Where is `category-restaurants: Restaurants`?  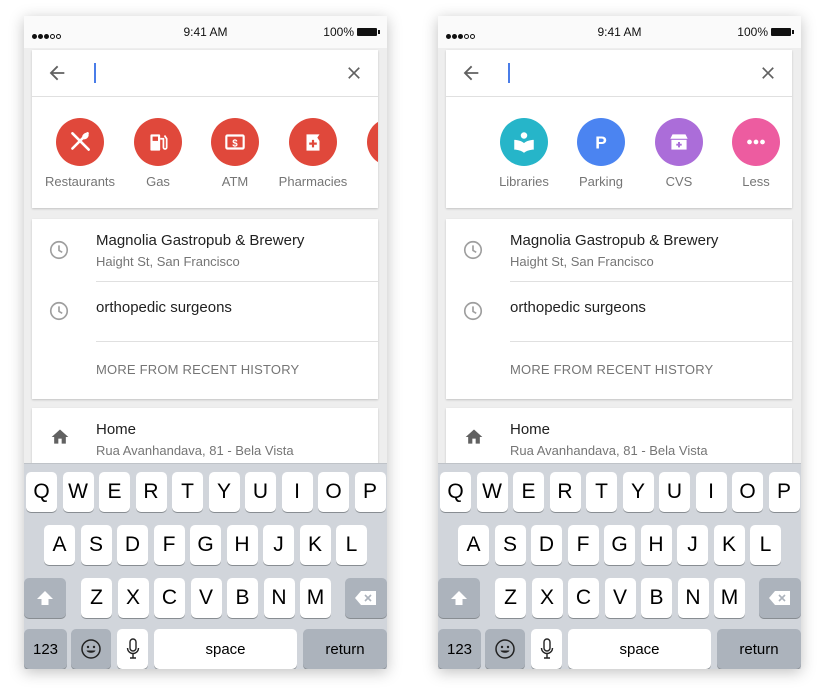 category-restaurants: Restaurants is located at coordinates (80, 153).